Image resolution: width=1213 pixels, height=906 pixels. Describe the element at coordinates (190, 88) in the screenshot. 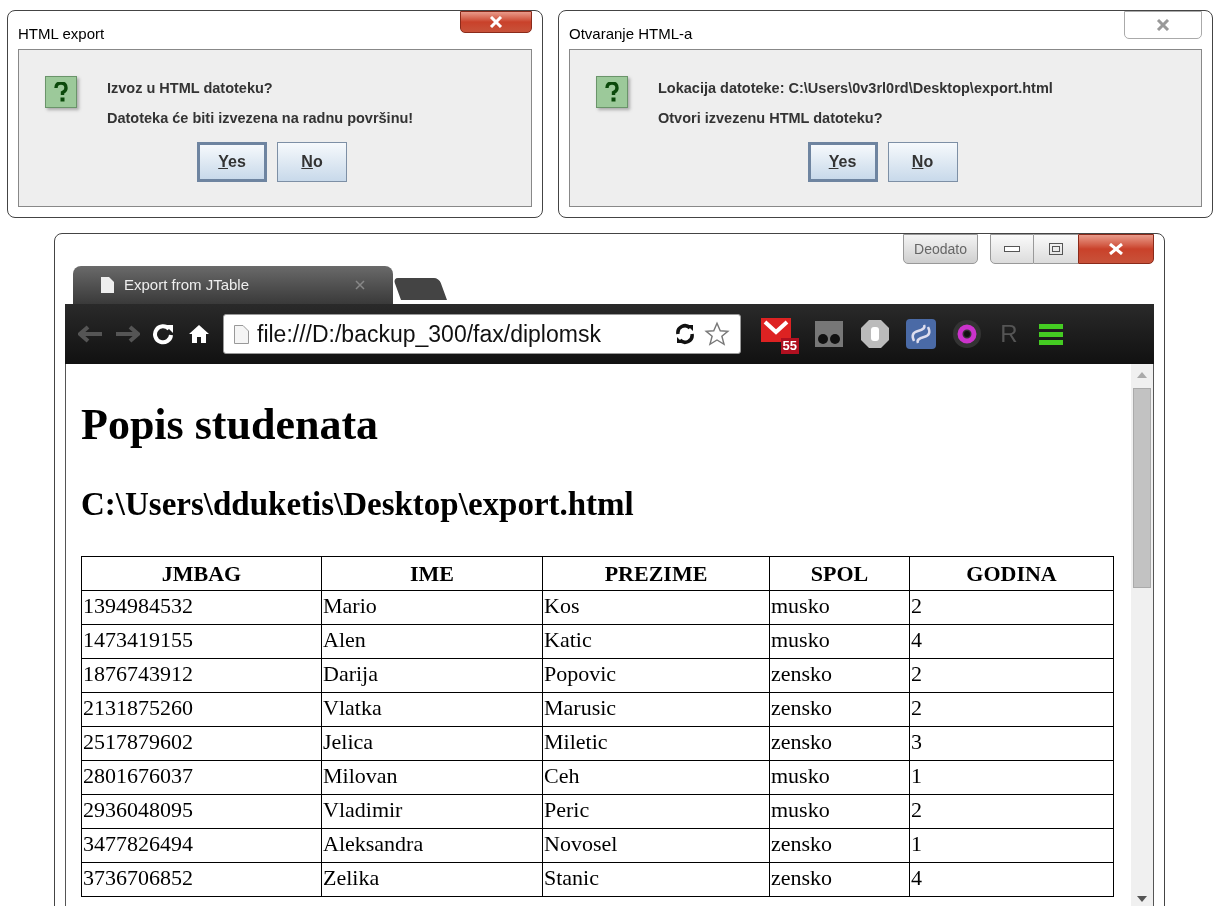

I see `dialog-message: Izvoz u HTML datoteku?` at that location.